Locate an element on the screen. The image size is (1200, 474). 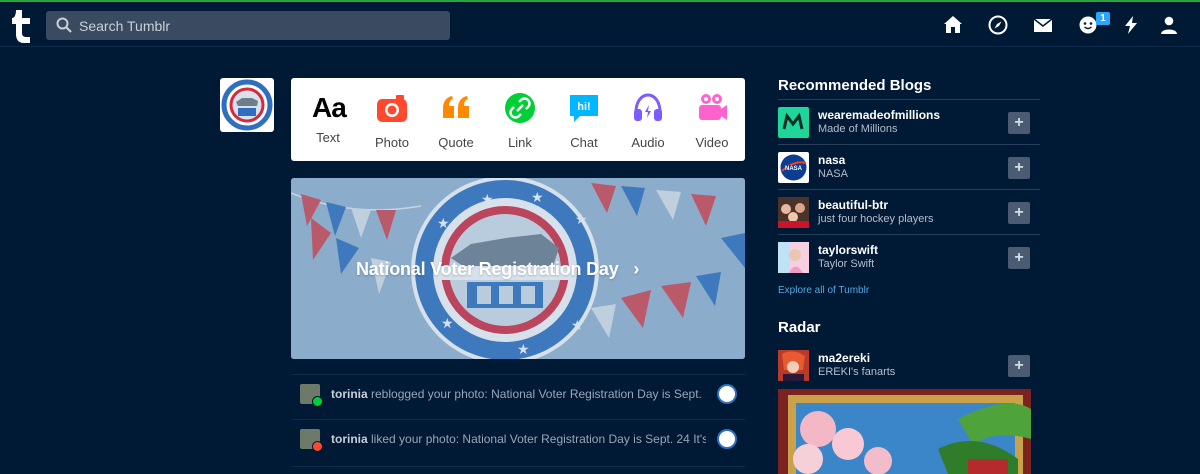
top-navigation-bar: Search Tumblr 1 is located at coordinates (600, 23).